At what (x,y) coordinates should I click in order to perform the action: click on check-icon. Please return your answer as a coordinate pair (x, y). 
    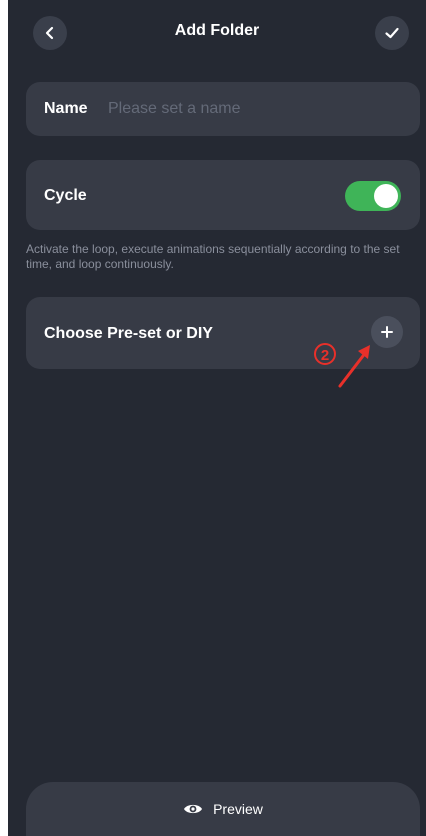
    Looking at the image, I should click on (392, 33).